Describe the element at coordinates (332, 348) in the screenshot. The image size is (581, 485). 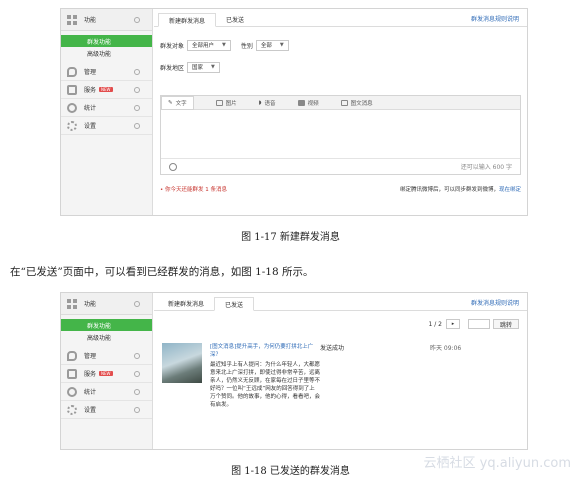
I see `message-status: 发送成功` at that location.